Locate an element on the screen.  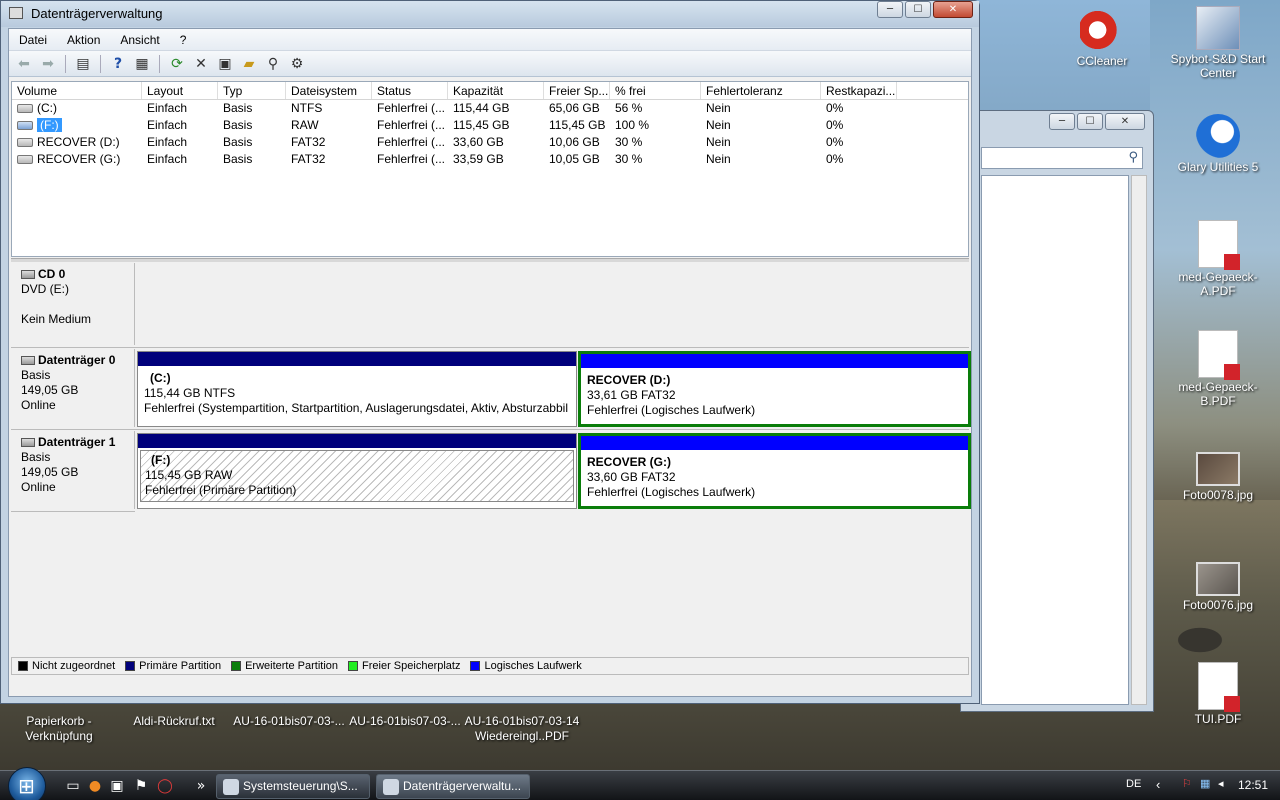
security-alert-icon: ⚐ is located at coordinates (1187, 783).